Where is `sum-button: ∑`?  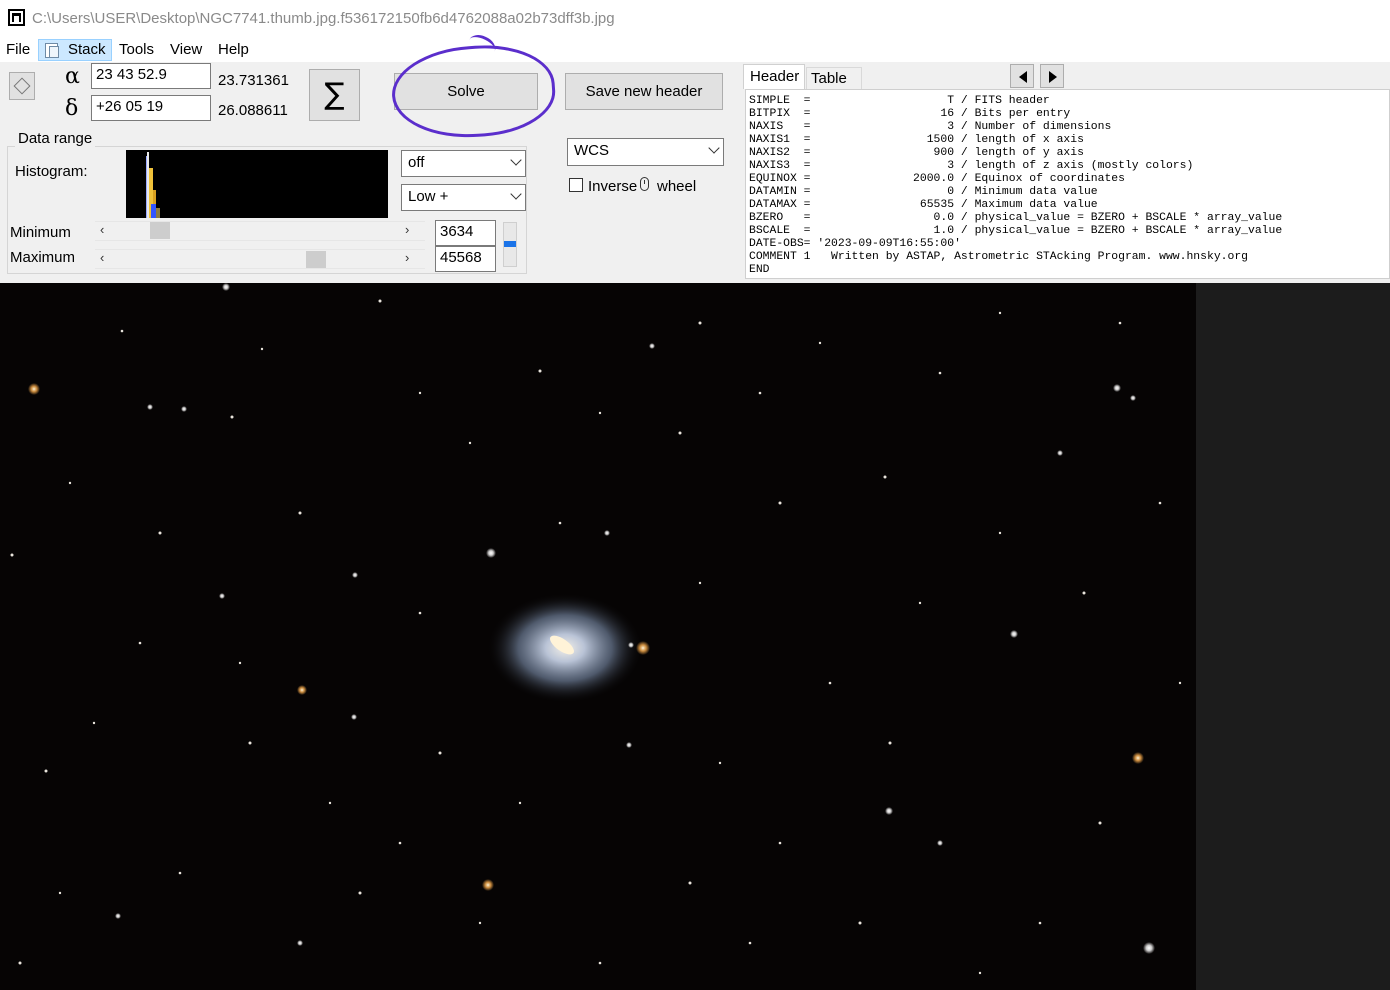
sum-button: ∑ is located at coordinates (334, 95).